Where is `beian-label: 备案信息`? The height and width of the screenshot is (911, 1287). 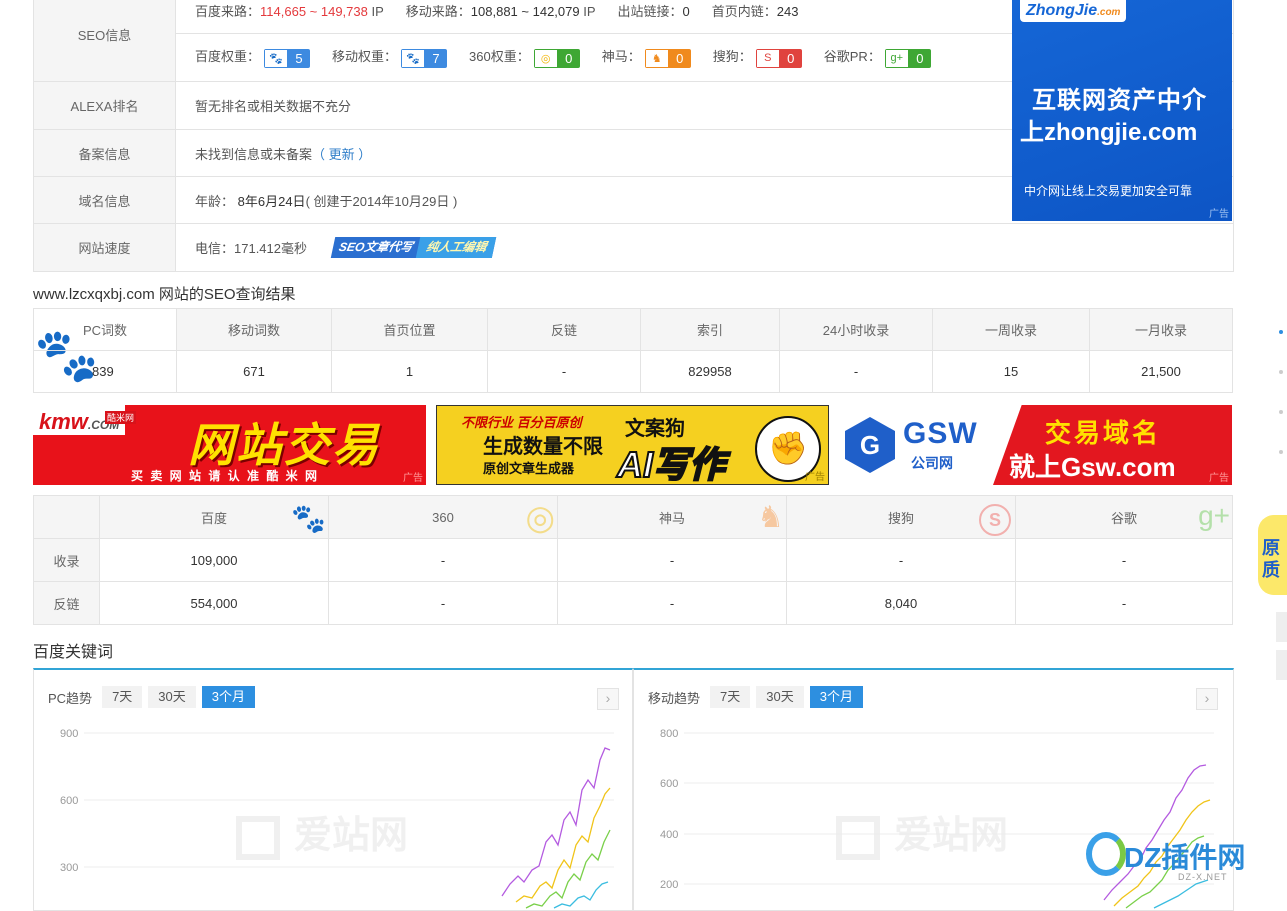
beian-label: 备案信息 is located at coordinates (105, 153).